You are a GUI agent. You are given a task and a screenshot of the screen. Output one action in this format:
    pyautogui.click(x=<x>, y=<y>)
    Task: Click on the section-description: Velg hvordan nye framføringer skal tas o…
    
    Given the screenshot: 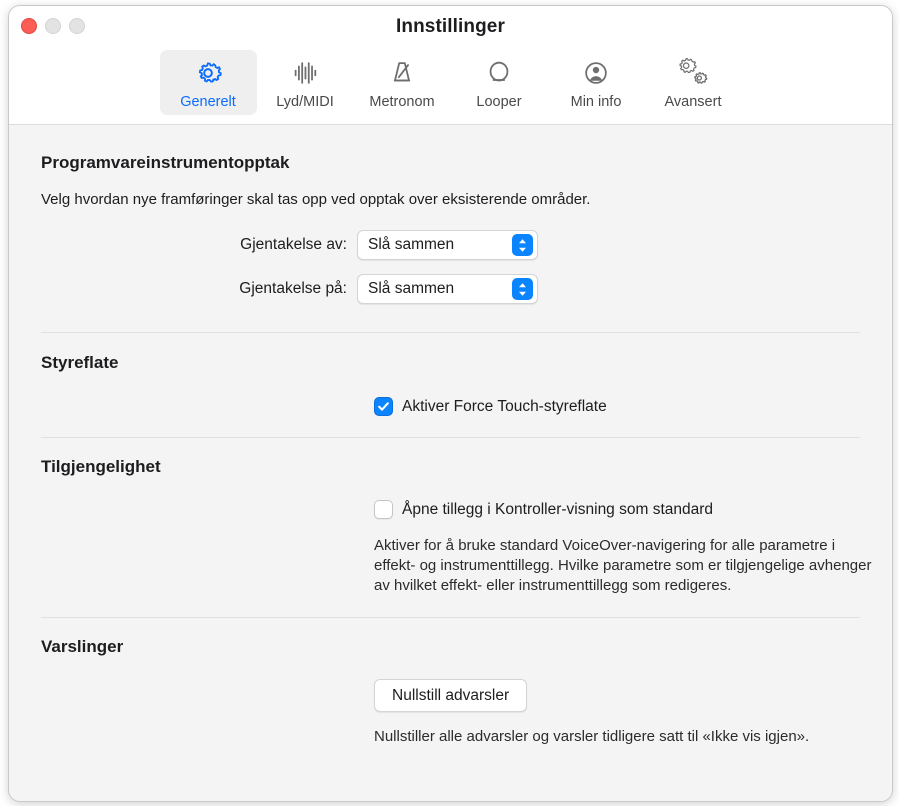 What is the action you would take?
    pyautogui.click(x=316, y=199)
    